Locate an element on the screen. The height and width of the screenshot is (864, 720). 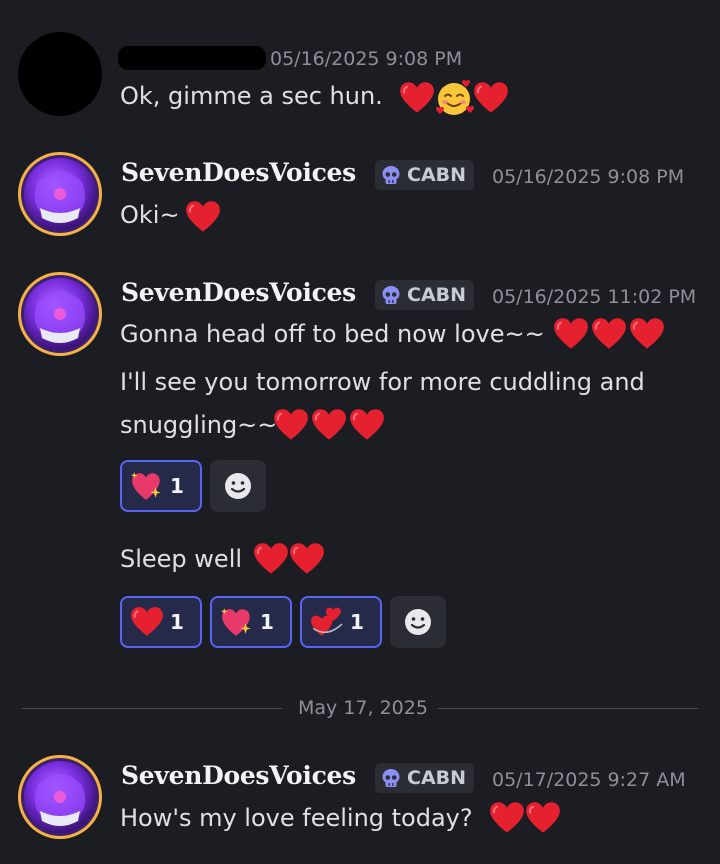
message-text-content: snuggling~~ is located at coordinates (199, 425).